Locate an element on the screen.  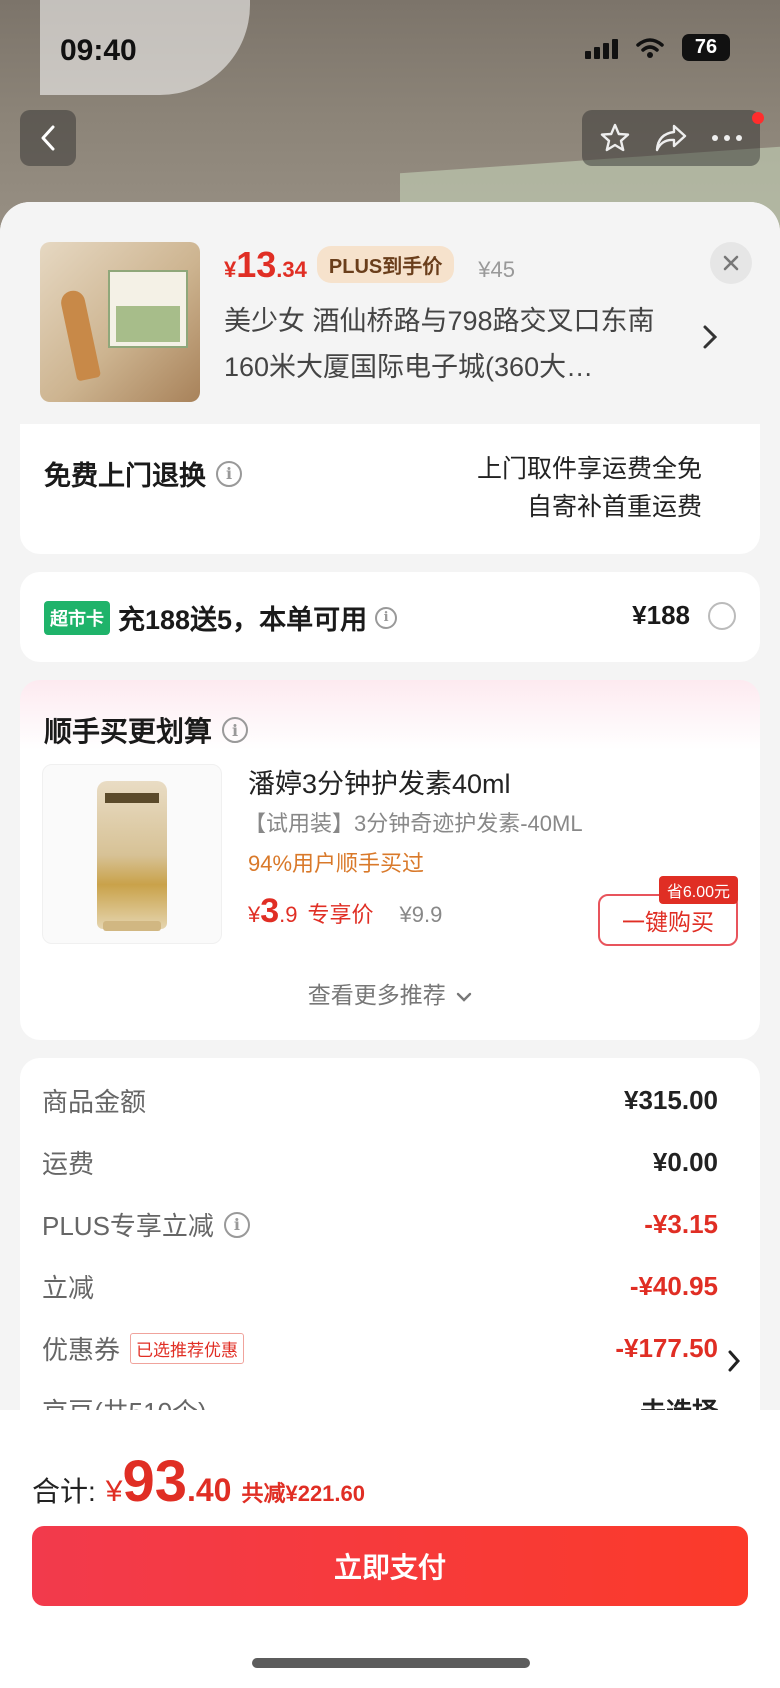
return-service-line2: 自寄补首重运费 is located at coordinates (614, 507).